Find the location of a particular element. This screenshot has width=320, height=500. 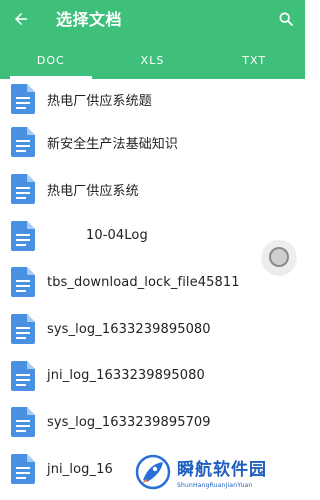

search-button is located at coordinates (286, 19).